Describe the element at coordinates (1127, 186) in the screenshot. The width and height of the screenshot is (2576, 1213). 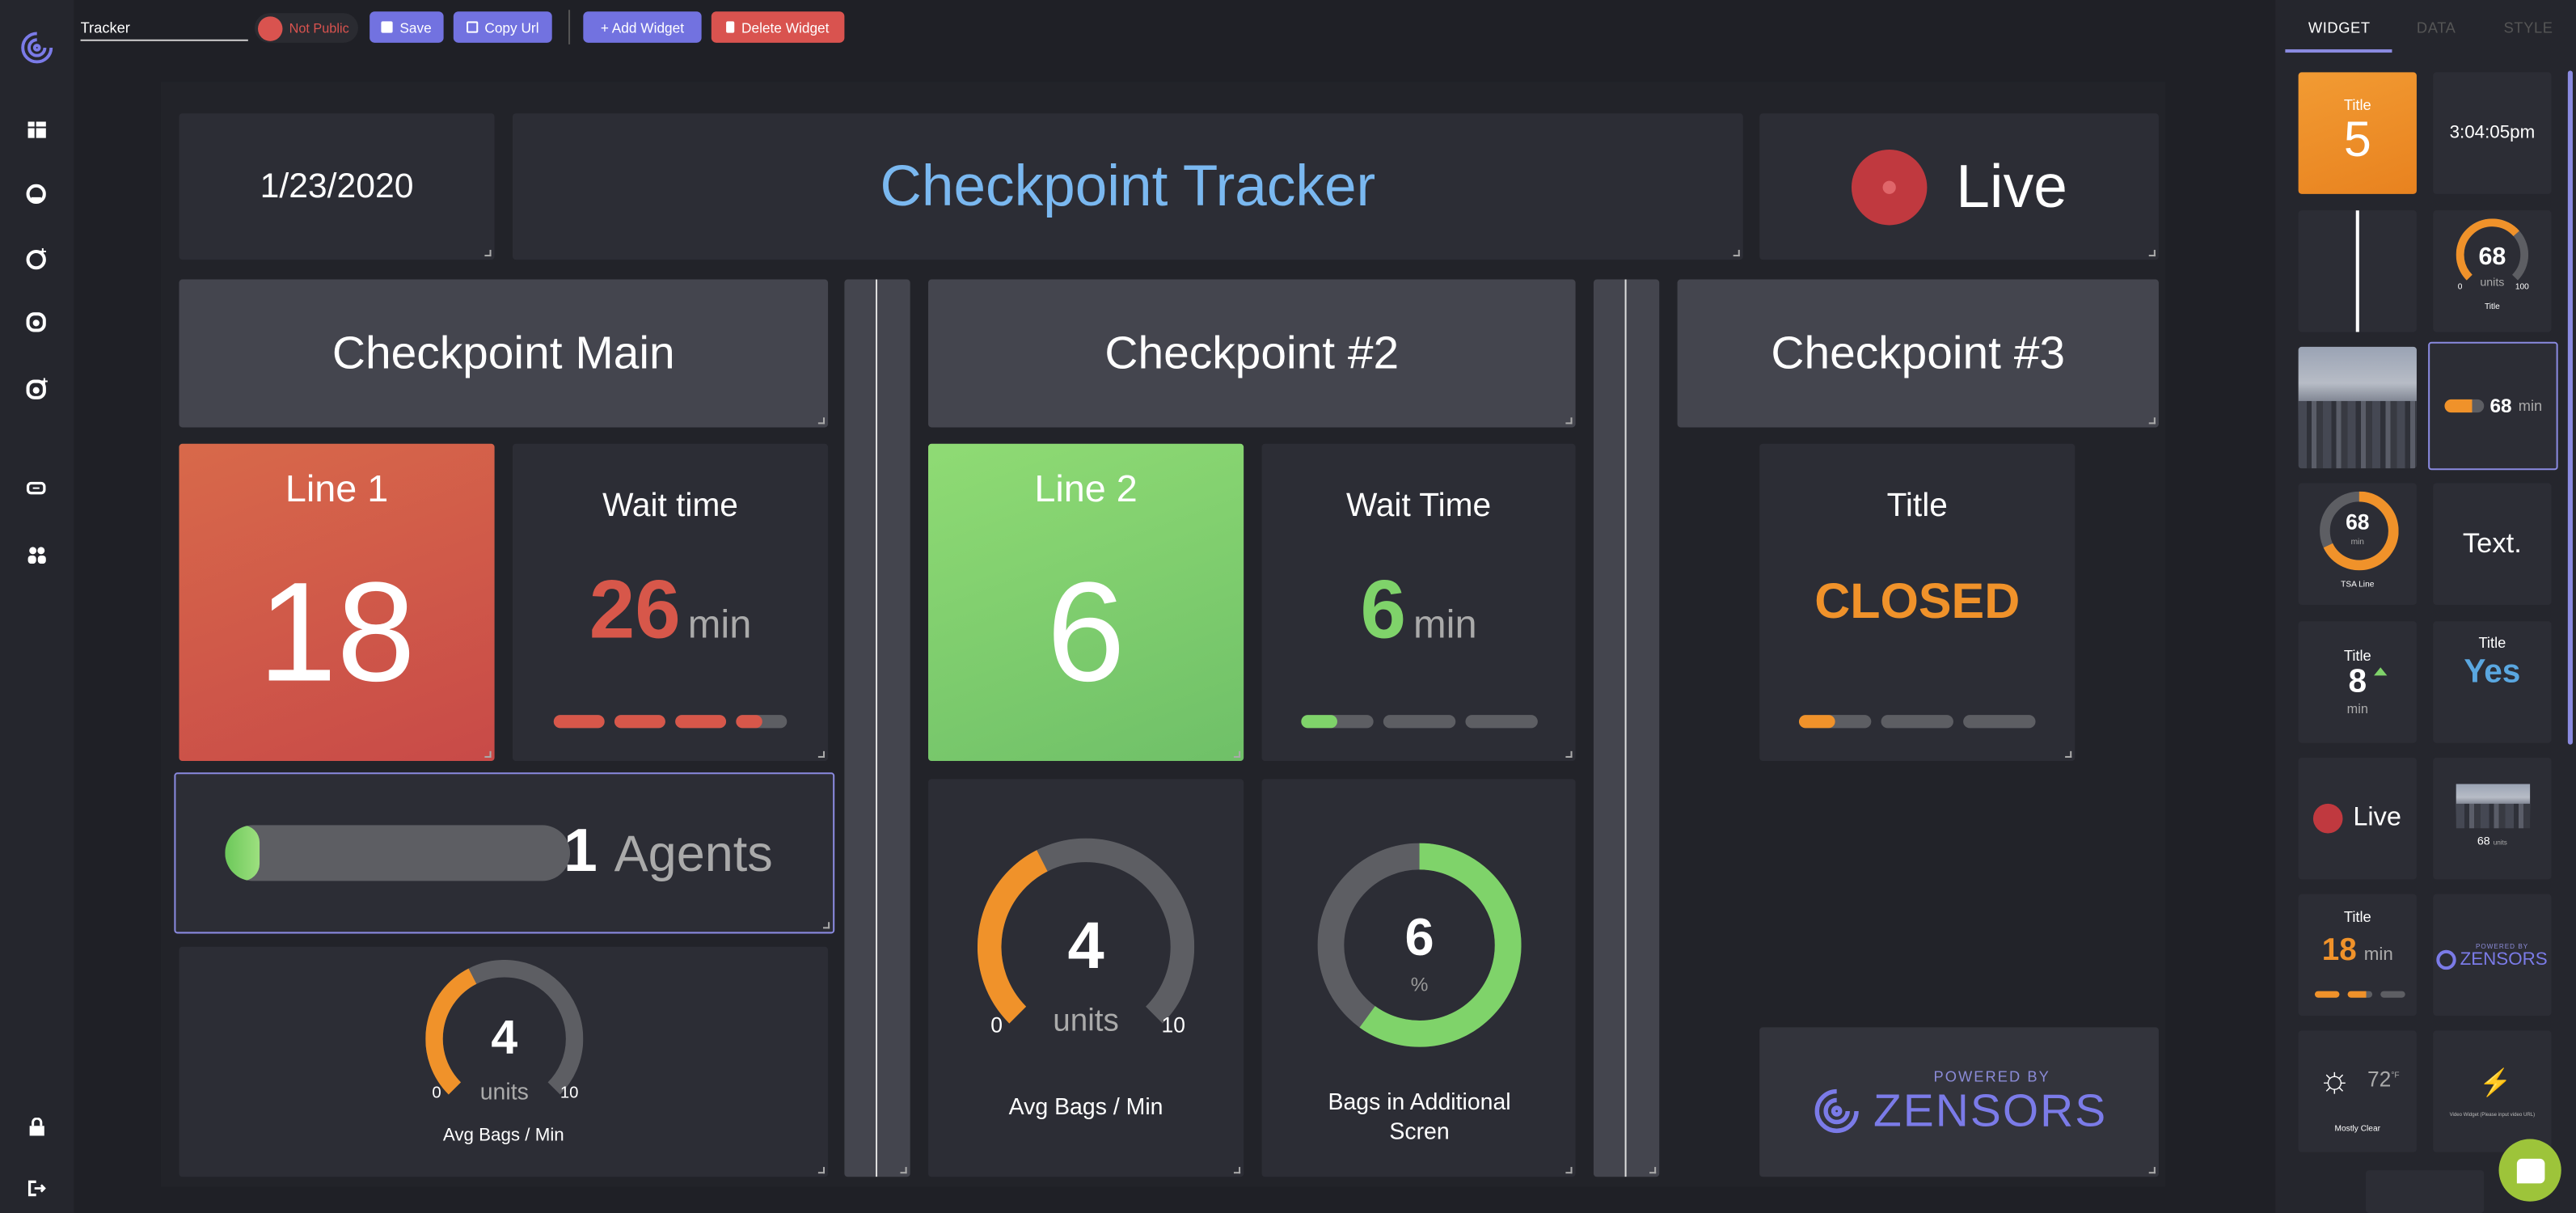
I see `title-widget: Checkpoint Tracker` at that location.